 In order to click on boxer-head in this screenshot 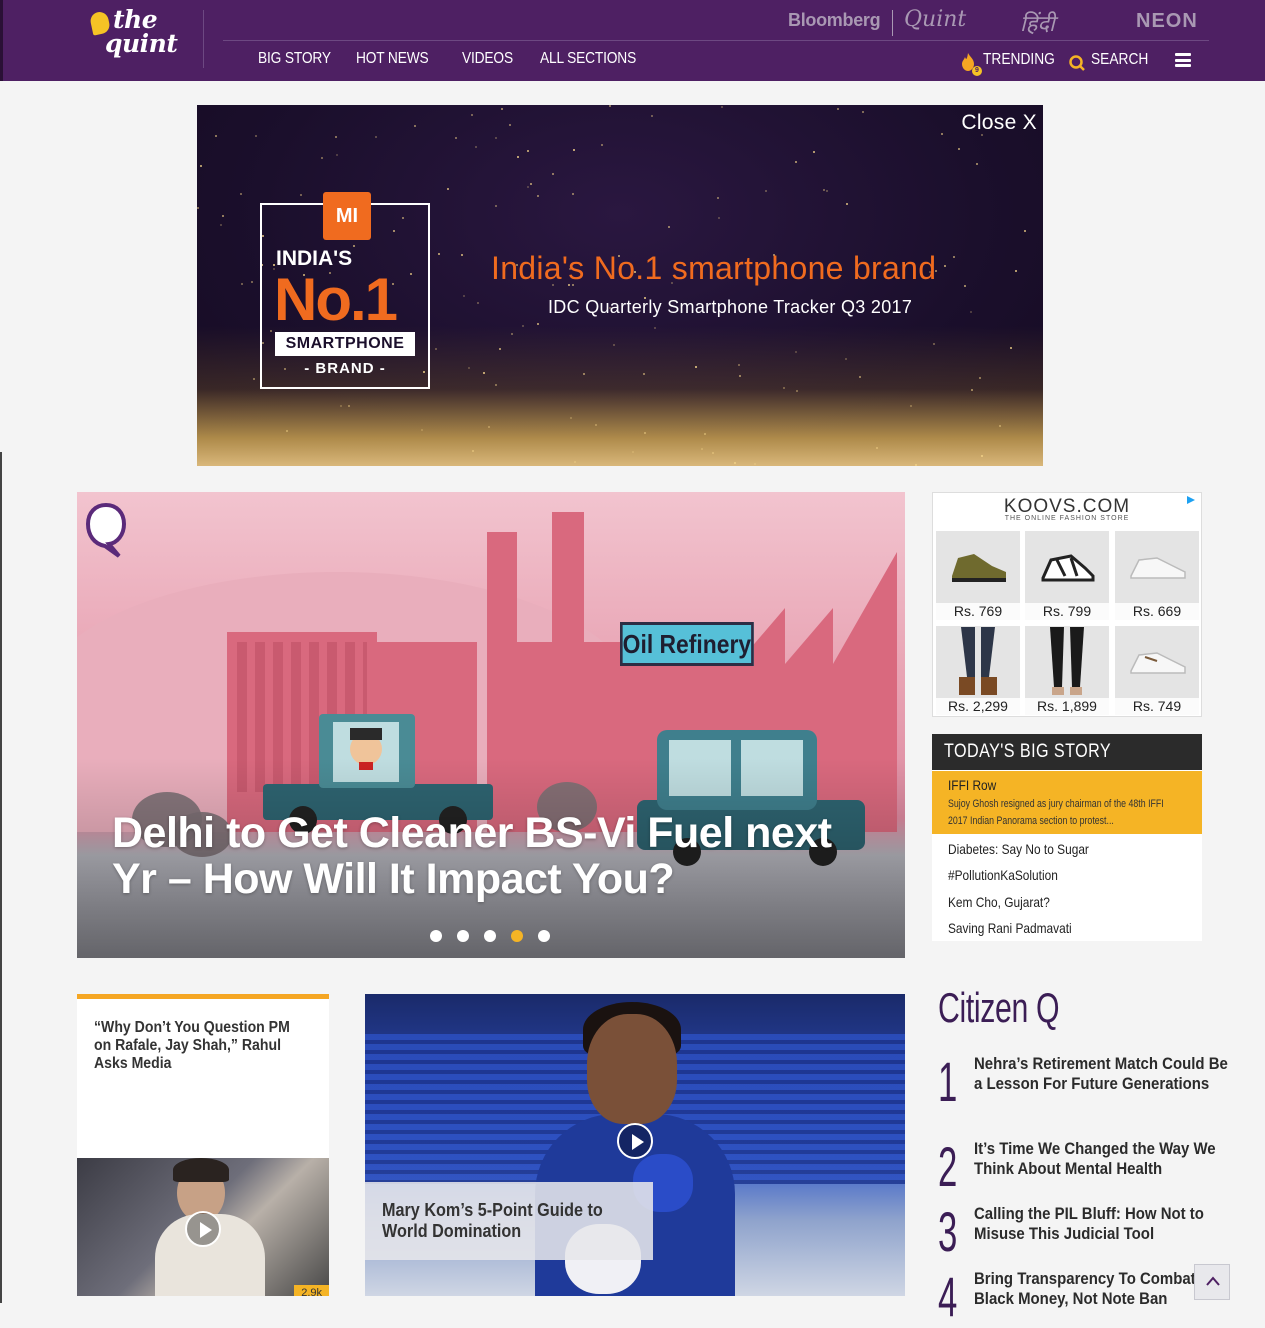, I will do `click(632, 1069)`.